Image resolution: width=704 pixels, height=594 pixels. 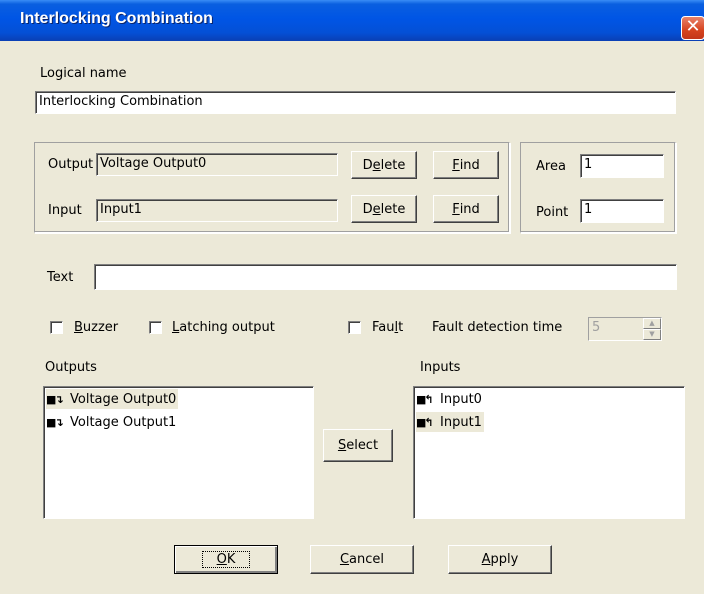 What do you see at coordinates (450, 422) in the screenshot?
I see `list-item: ■↰ Input1` at bounding box center [450, 422].